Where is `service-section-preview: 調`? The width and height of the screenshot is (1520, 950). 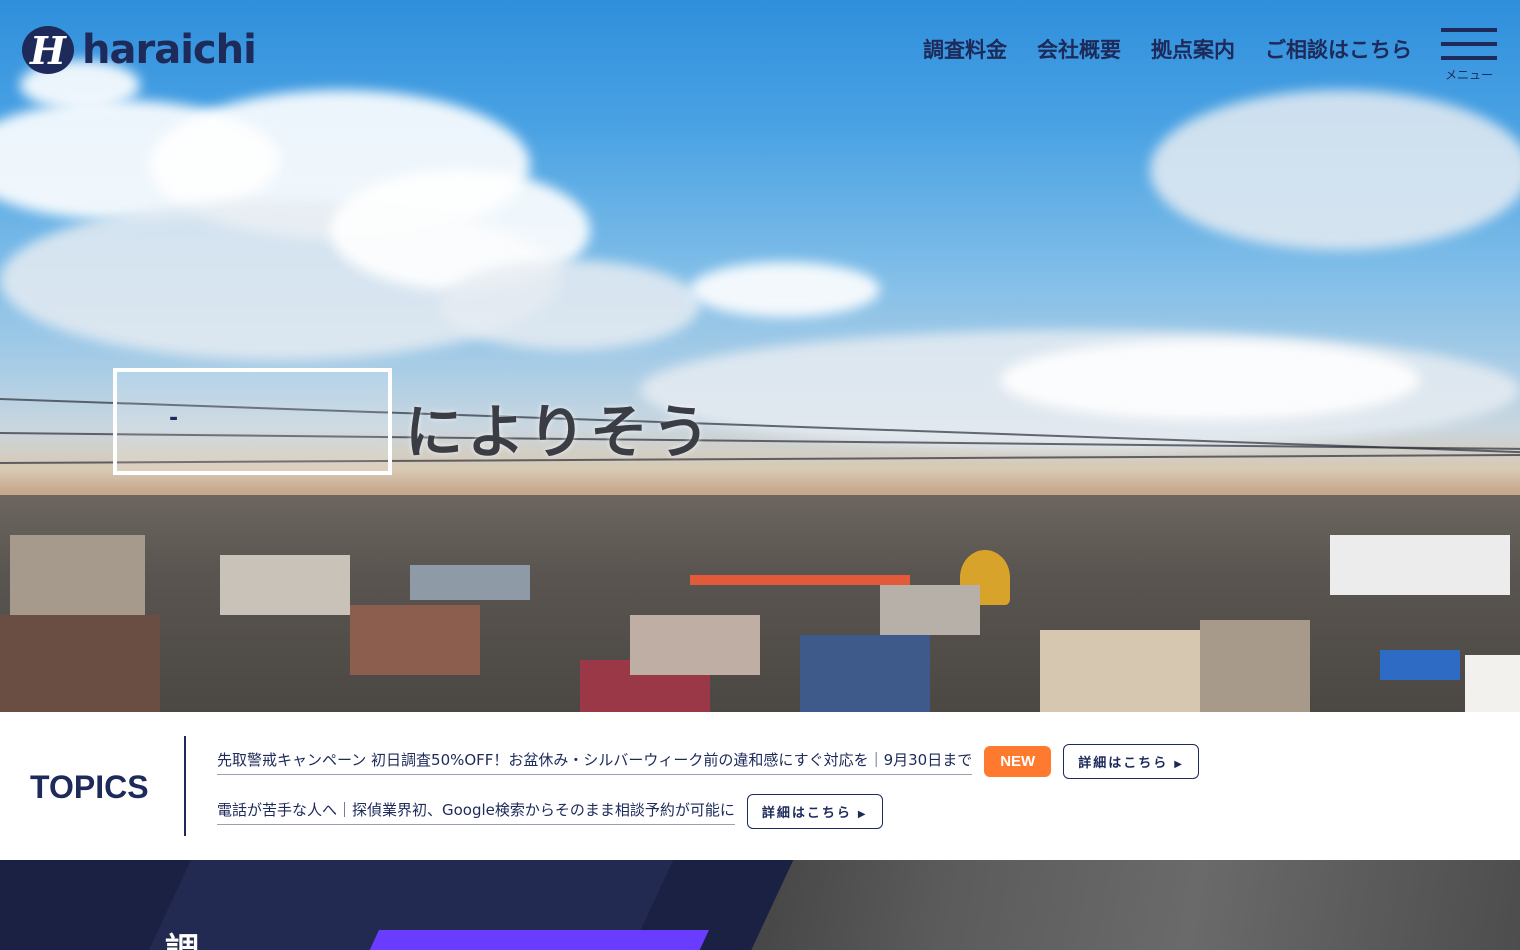 service-section-preview: 調 is located at coordinates (760, 905).